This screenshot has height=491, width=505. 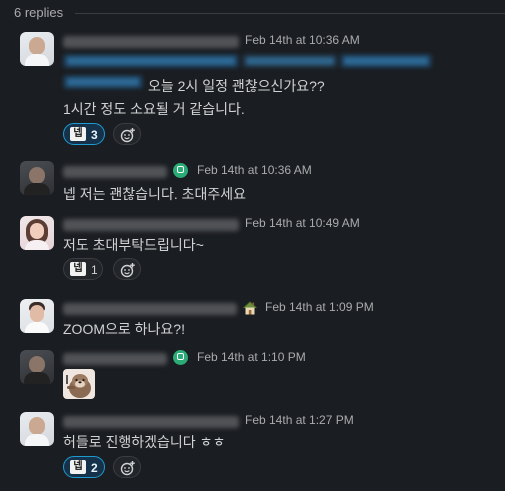 I want to click on message-header: Feb 14th at 1:10 PM, so click(x=278, y=359).